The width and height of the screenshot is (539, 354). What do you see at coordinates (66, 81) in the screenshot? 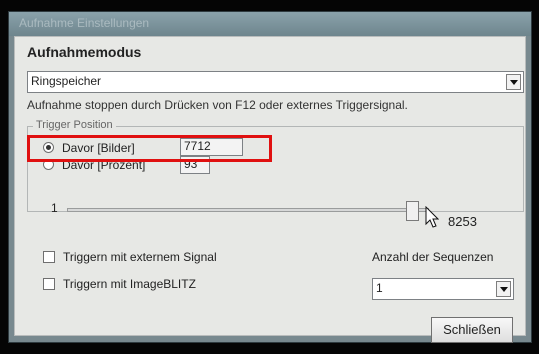
I see `mode-combobox-value: Ringspeicher` at bounding box center [66, 81].